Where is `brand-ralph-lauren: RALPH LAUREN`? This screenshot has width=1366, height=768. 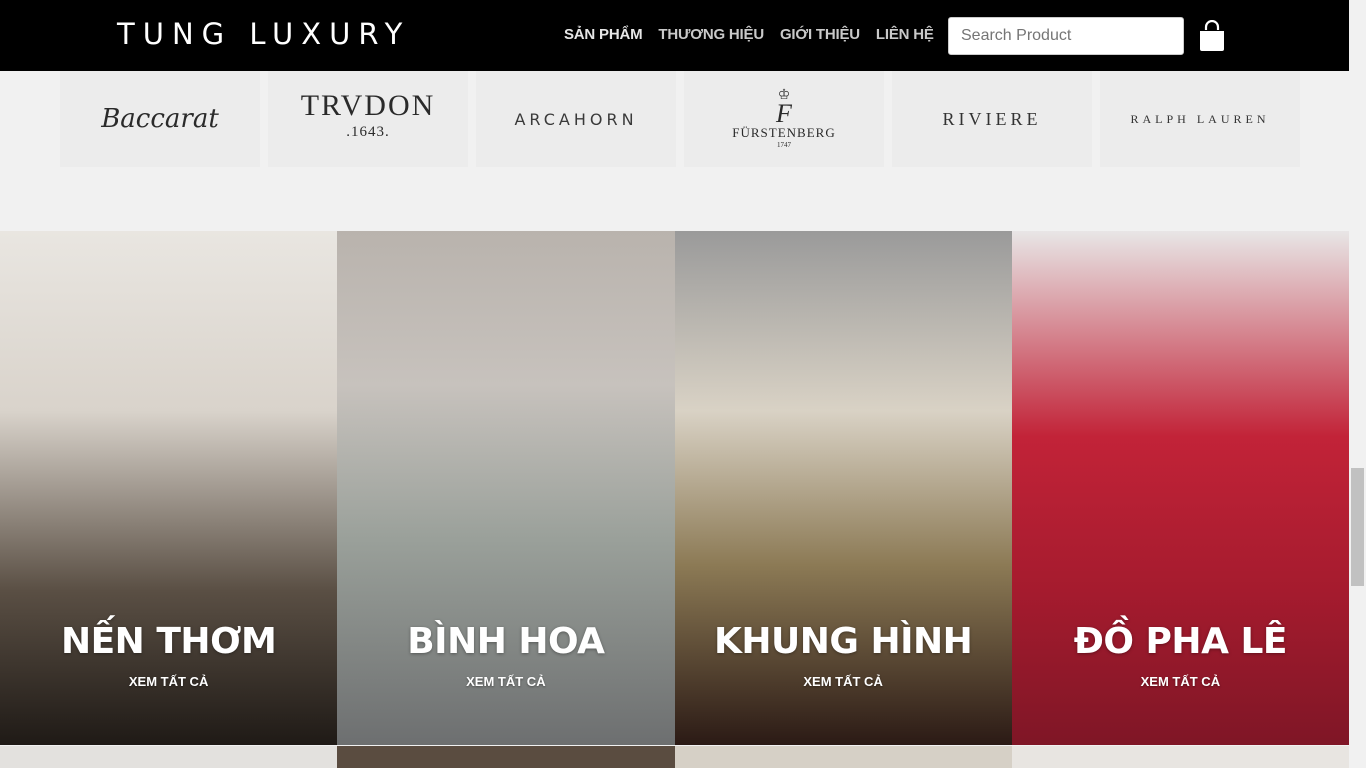
brand-ralph-lauren: RALPH LAUREN is located at coordinates (1200, 119).